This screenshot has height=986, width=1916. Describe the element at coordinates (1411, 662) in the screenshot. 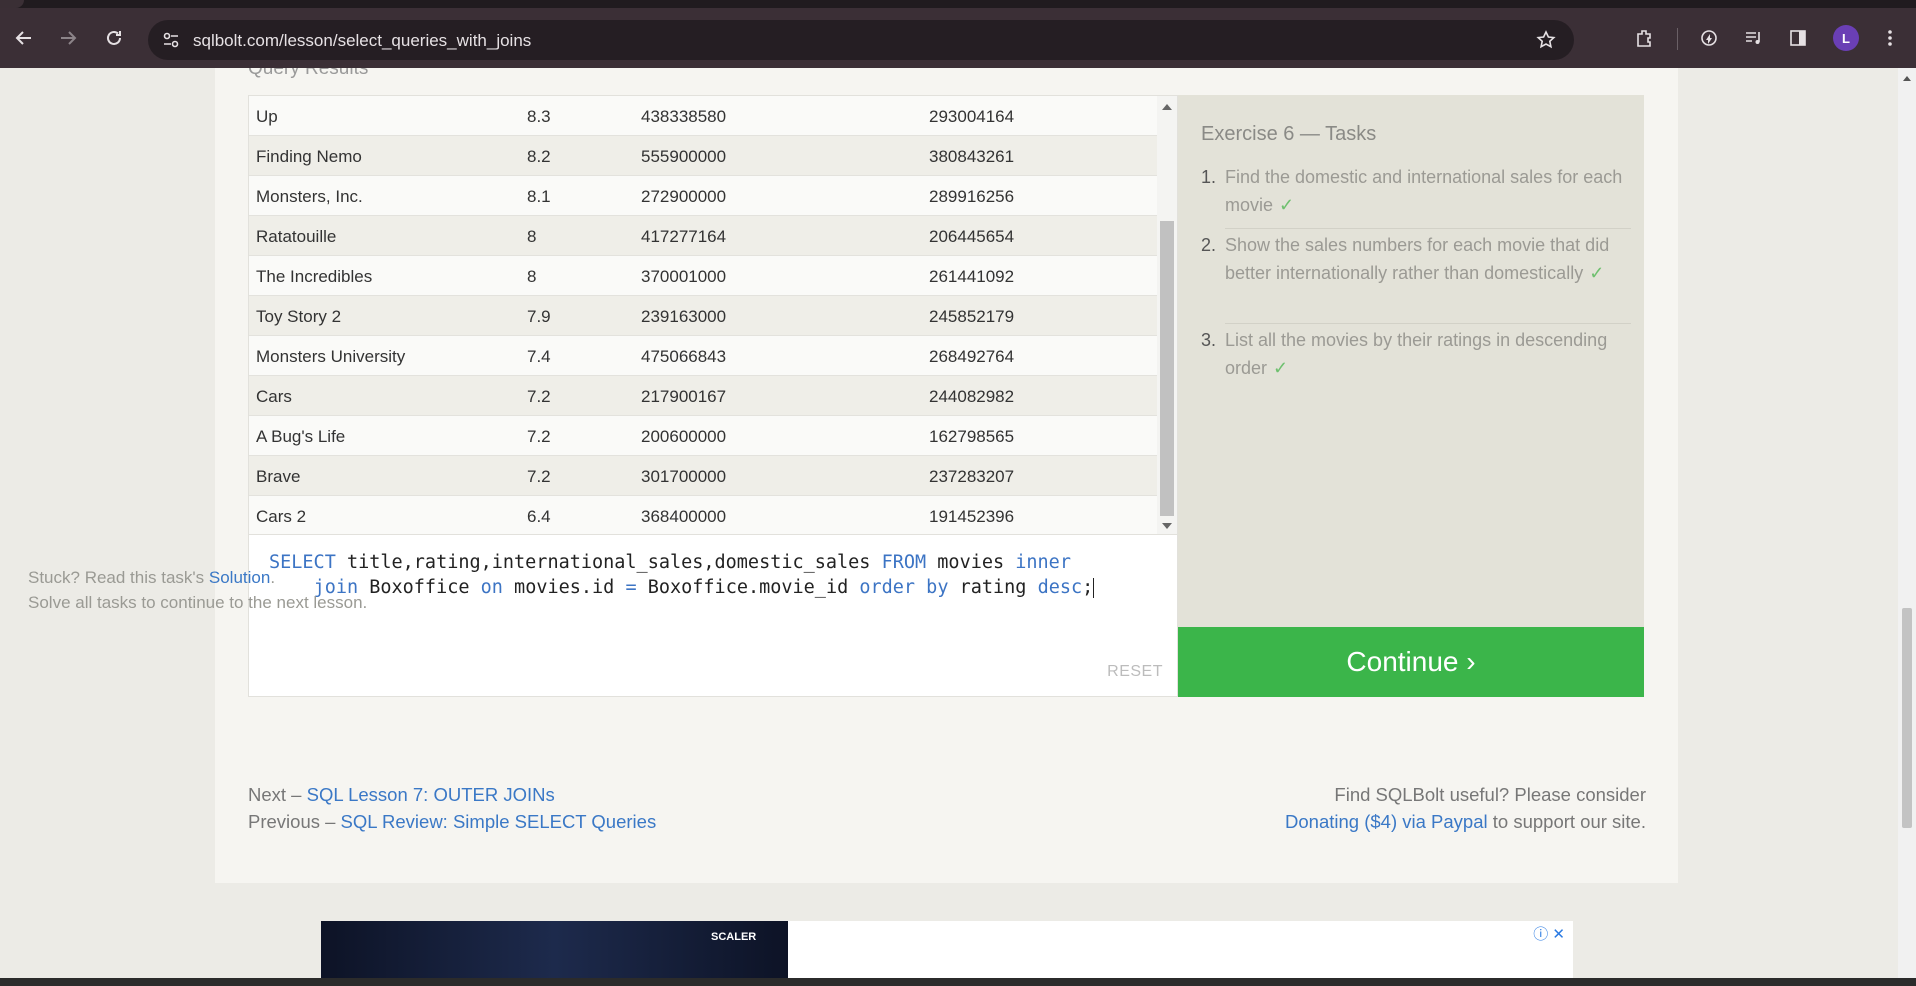

I see `continue-button: Continue ›` at that location.